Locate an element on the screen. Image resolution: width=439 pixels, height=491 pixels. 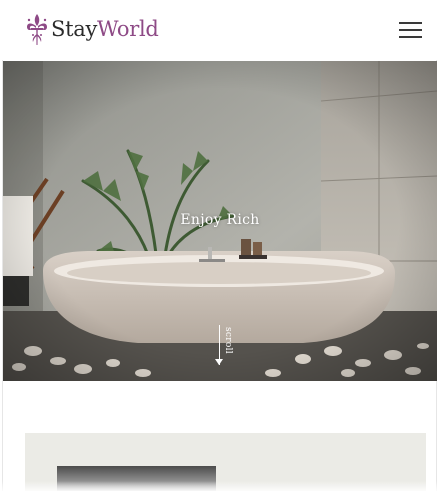
brand-name-world: World is located at coordinates (128, 29).